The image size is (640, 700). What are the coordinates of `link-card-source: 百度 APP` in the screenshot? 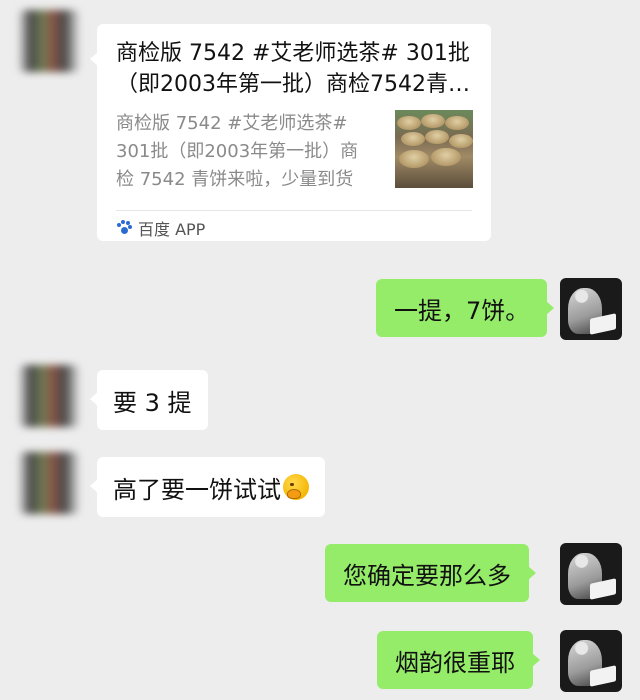 It's located at (160, 228).